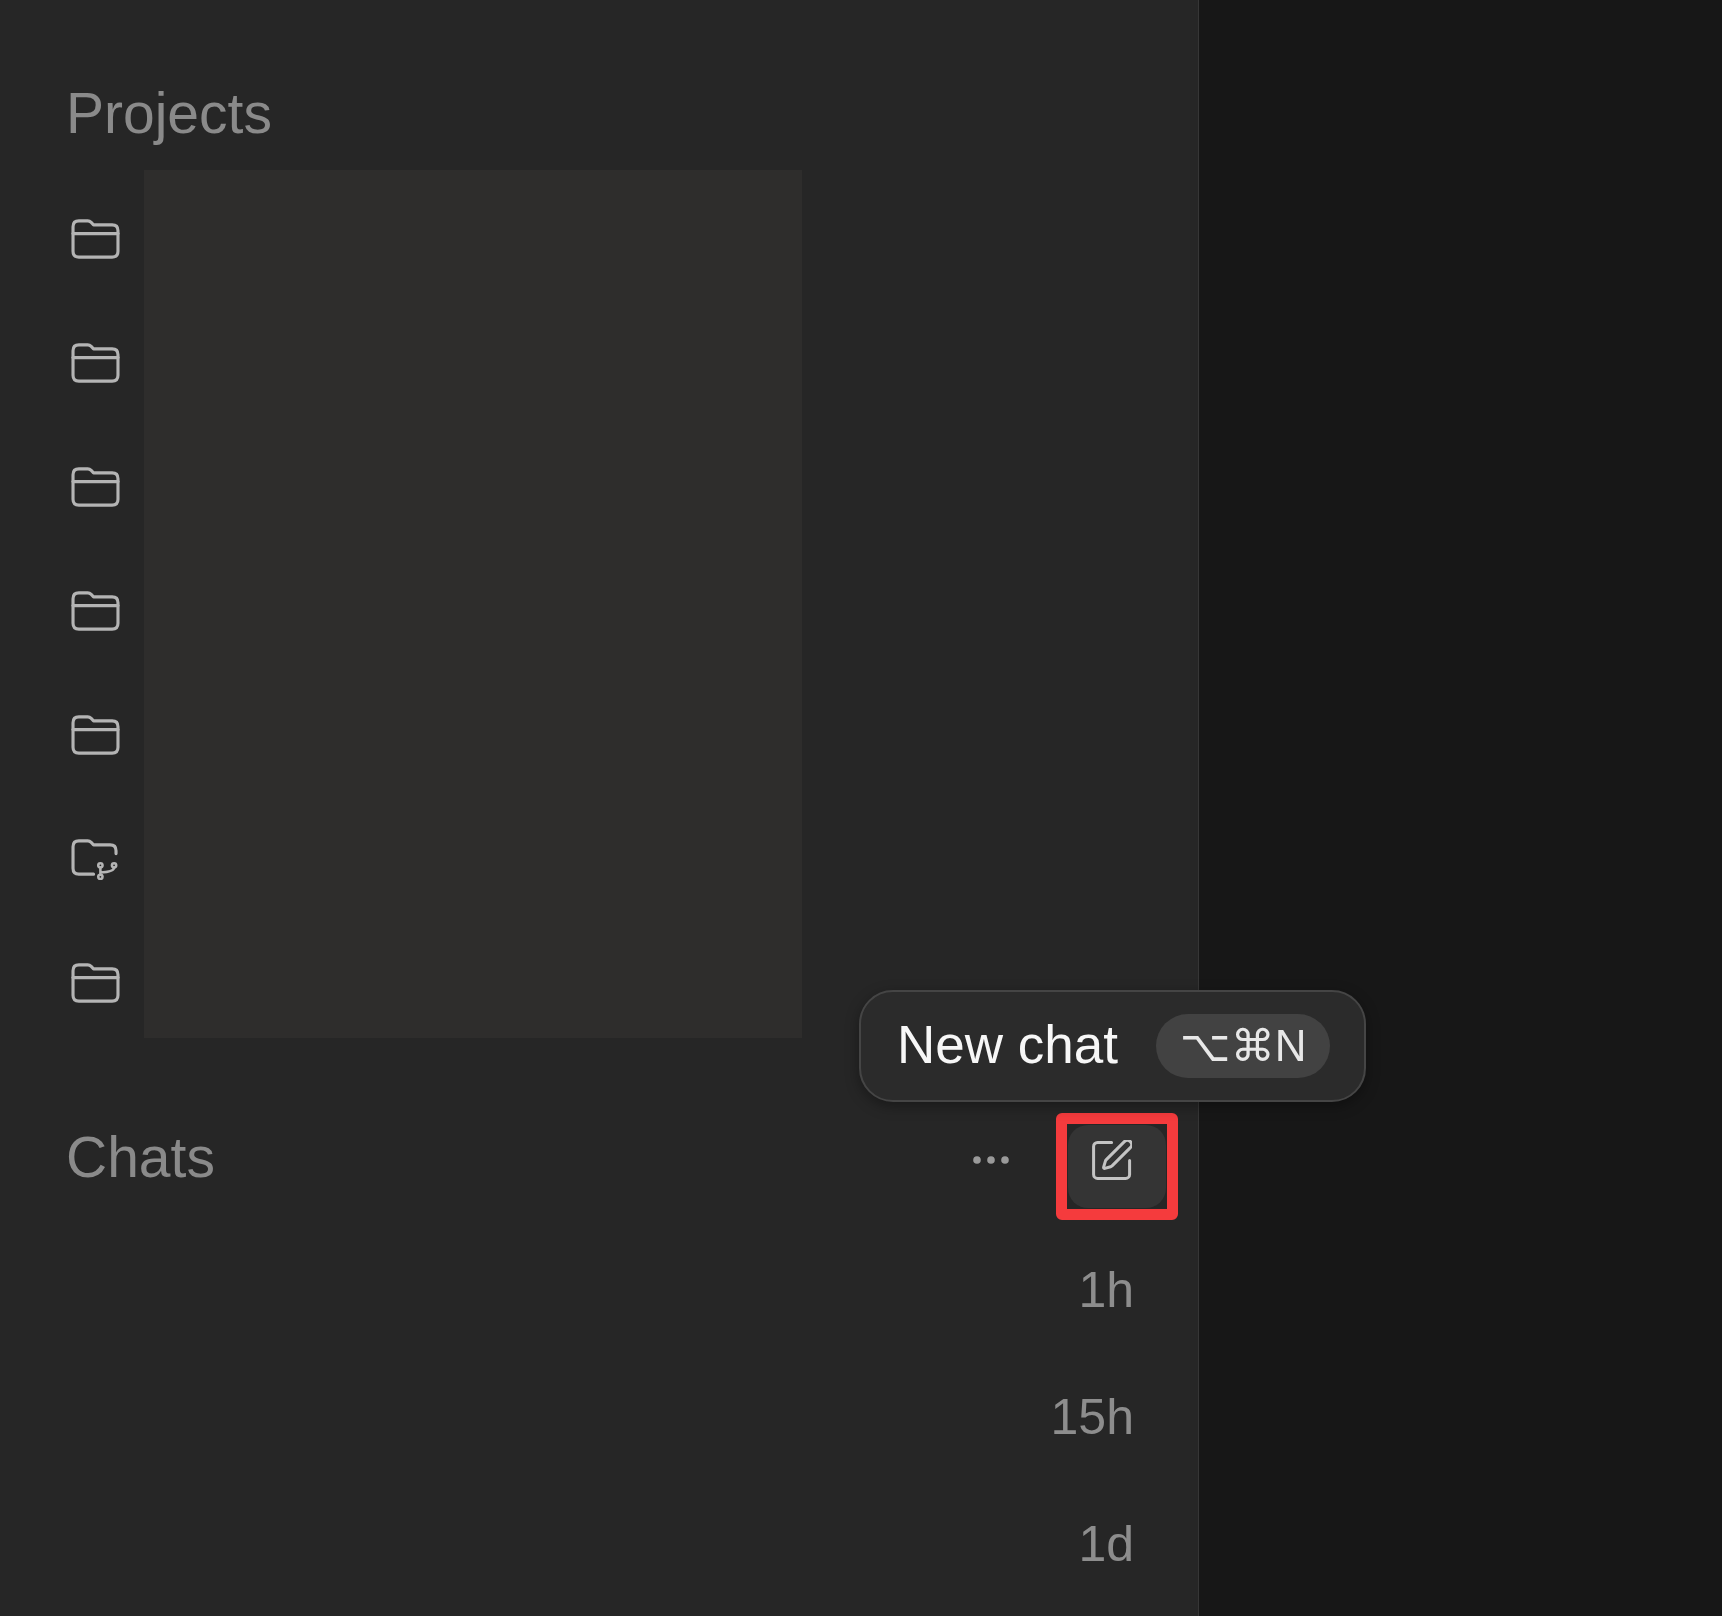 Image resolution: width=1722 pixels, height=1616 pixels. I want to click on chat-time: 15h, so click(1092, 1418).